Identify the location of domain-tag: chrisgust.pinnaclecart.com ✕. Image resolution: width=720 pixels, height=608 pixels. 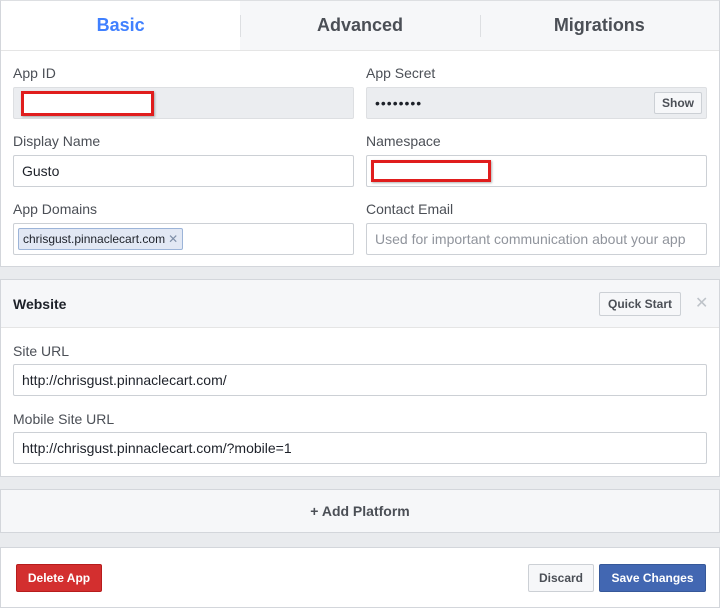
(101, 239).